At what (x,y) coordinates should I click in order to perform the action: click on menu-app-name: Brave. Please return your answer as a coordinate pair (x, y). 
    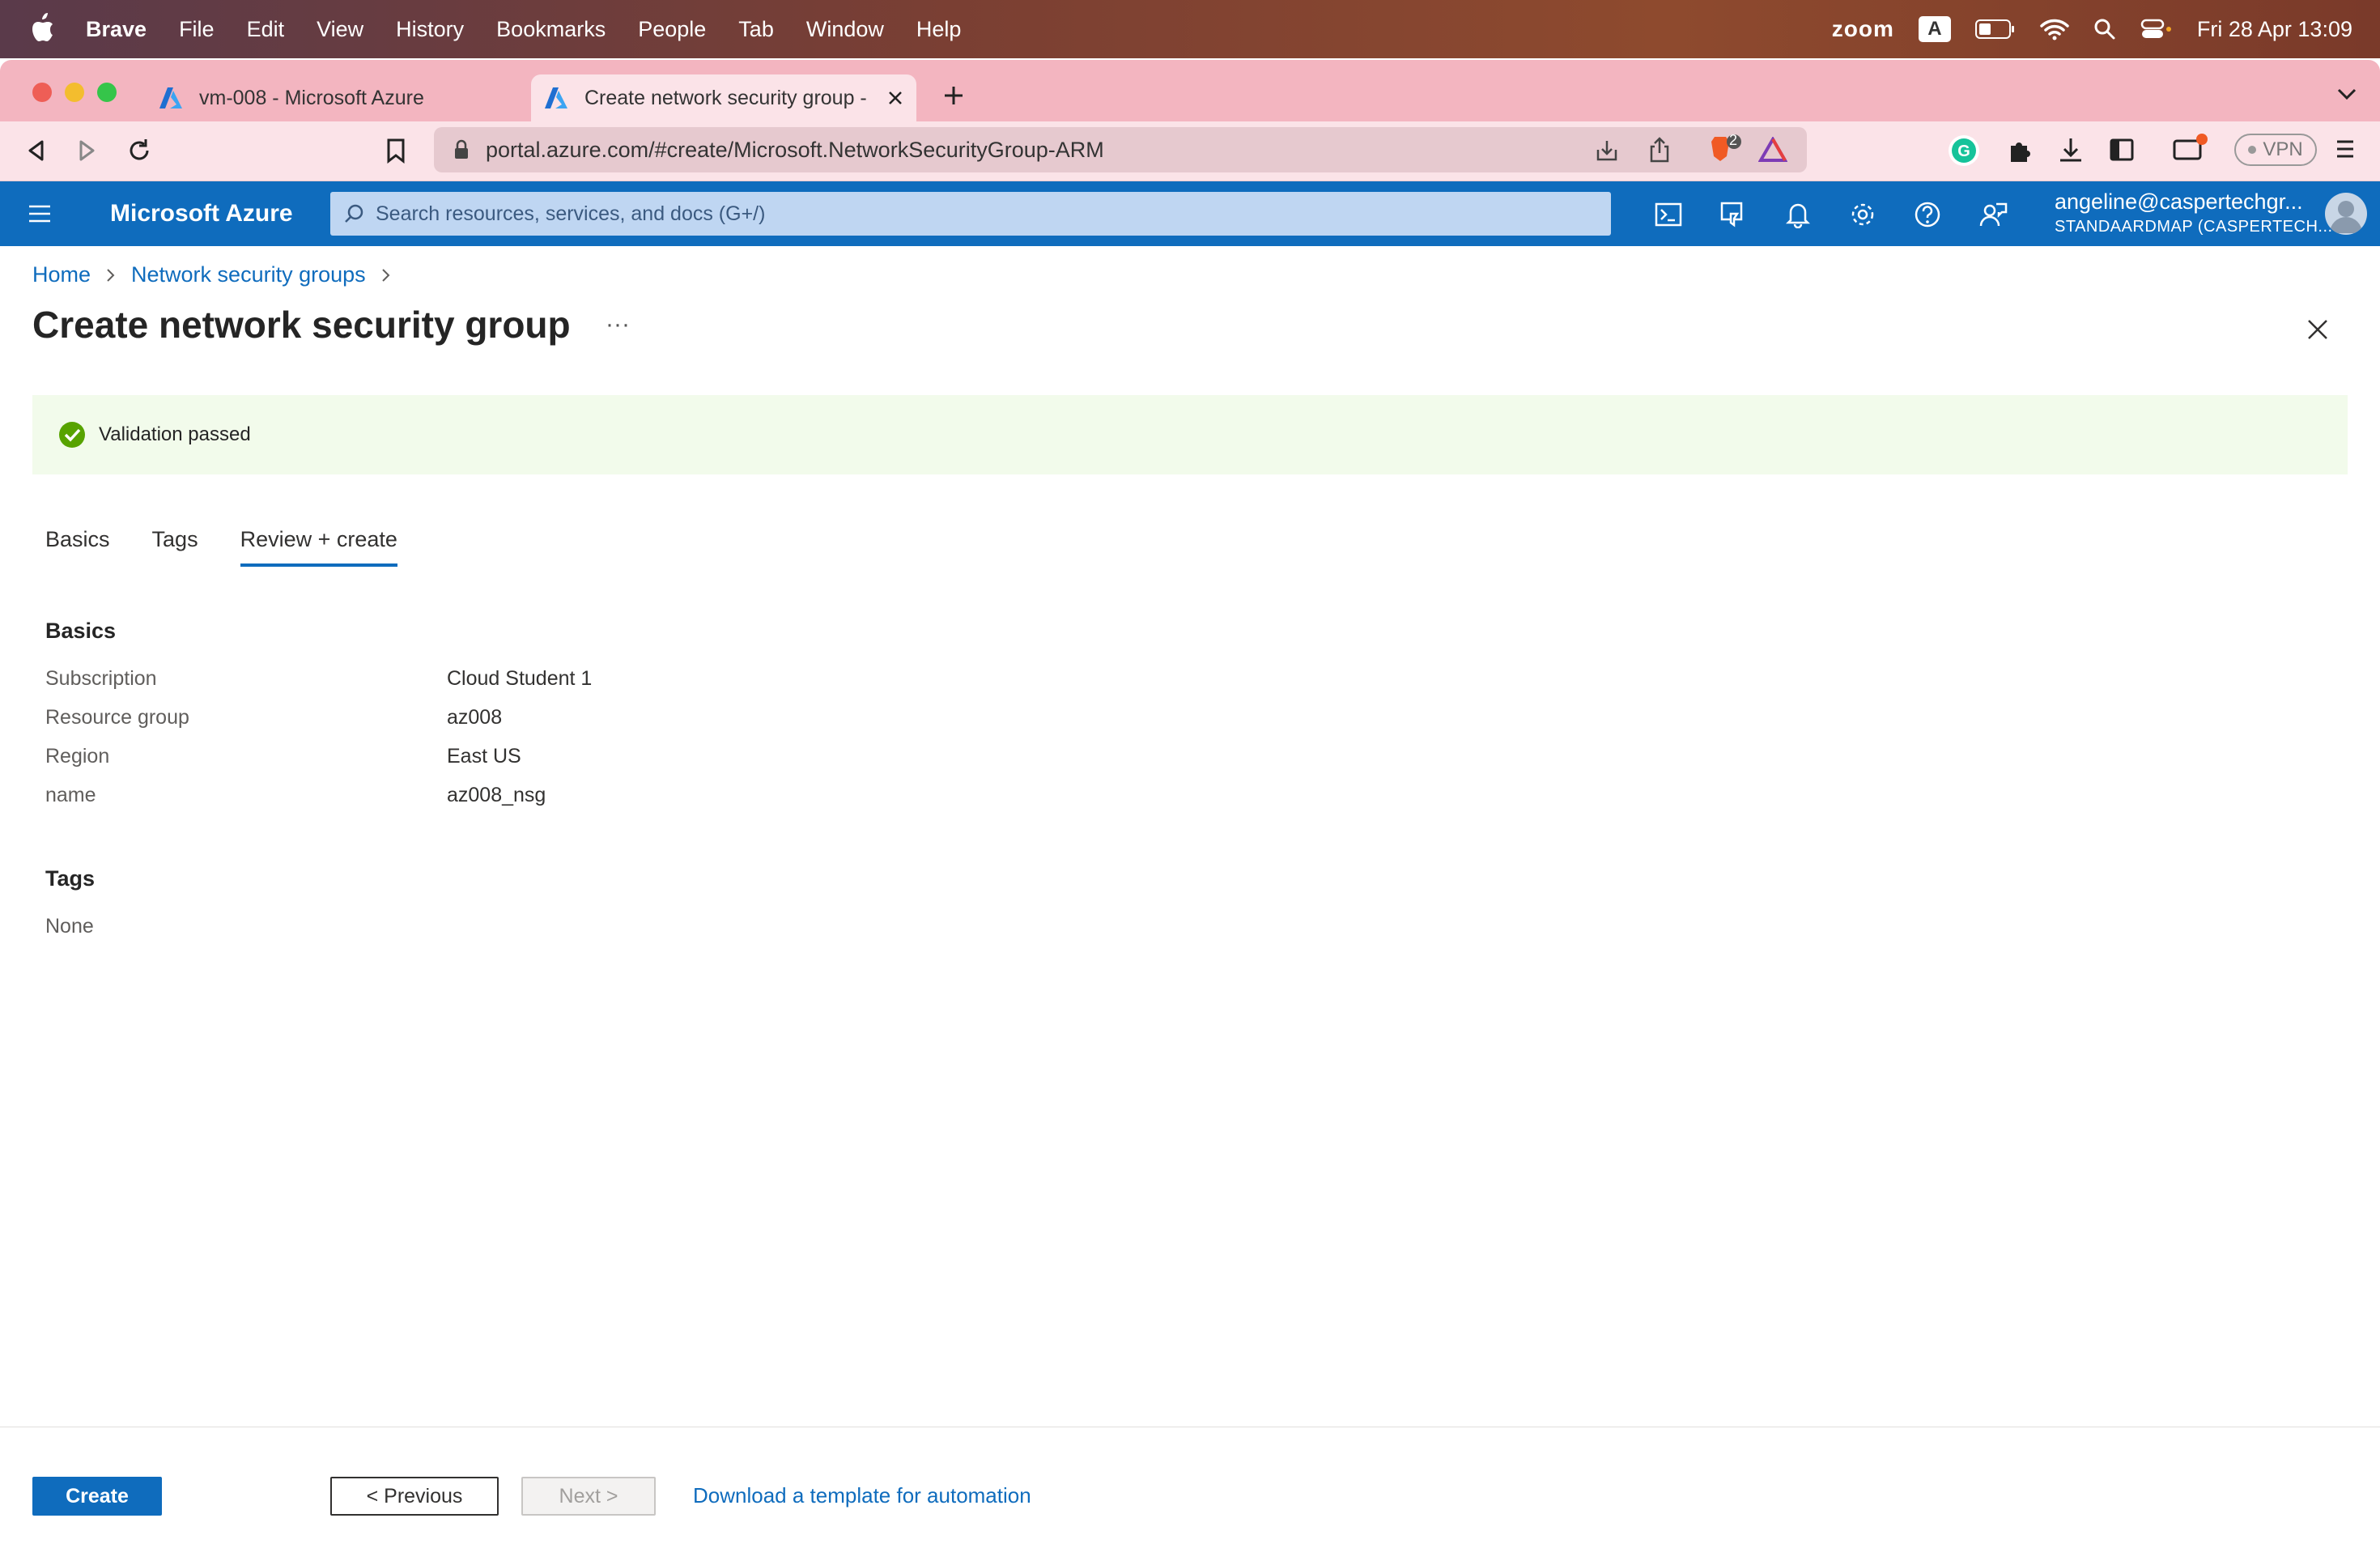
    Looking at the image, I should click on (116, 29).